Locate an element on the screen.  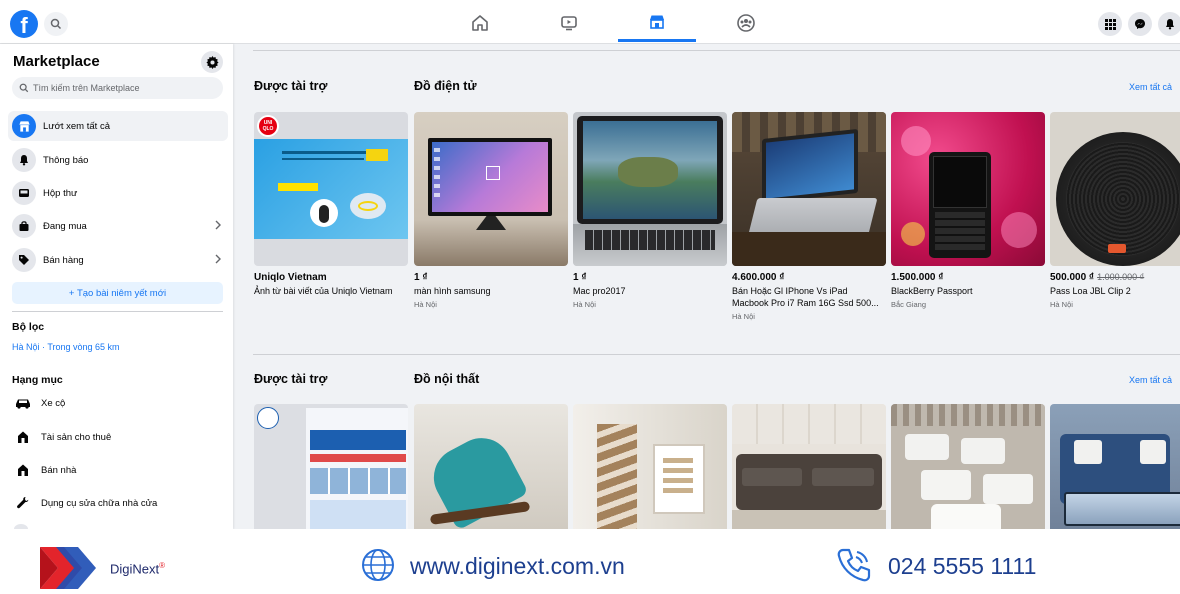
location-filter-link: Hà Nội · Trong vòng 65 km is located at coordinates (66, 347).